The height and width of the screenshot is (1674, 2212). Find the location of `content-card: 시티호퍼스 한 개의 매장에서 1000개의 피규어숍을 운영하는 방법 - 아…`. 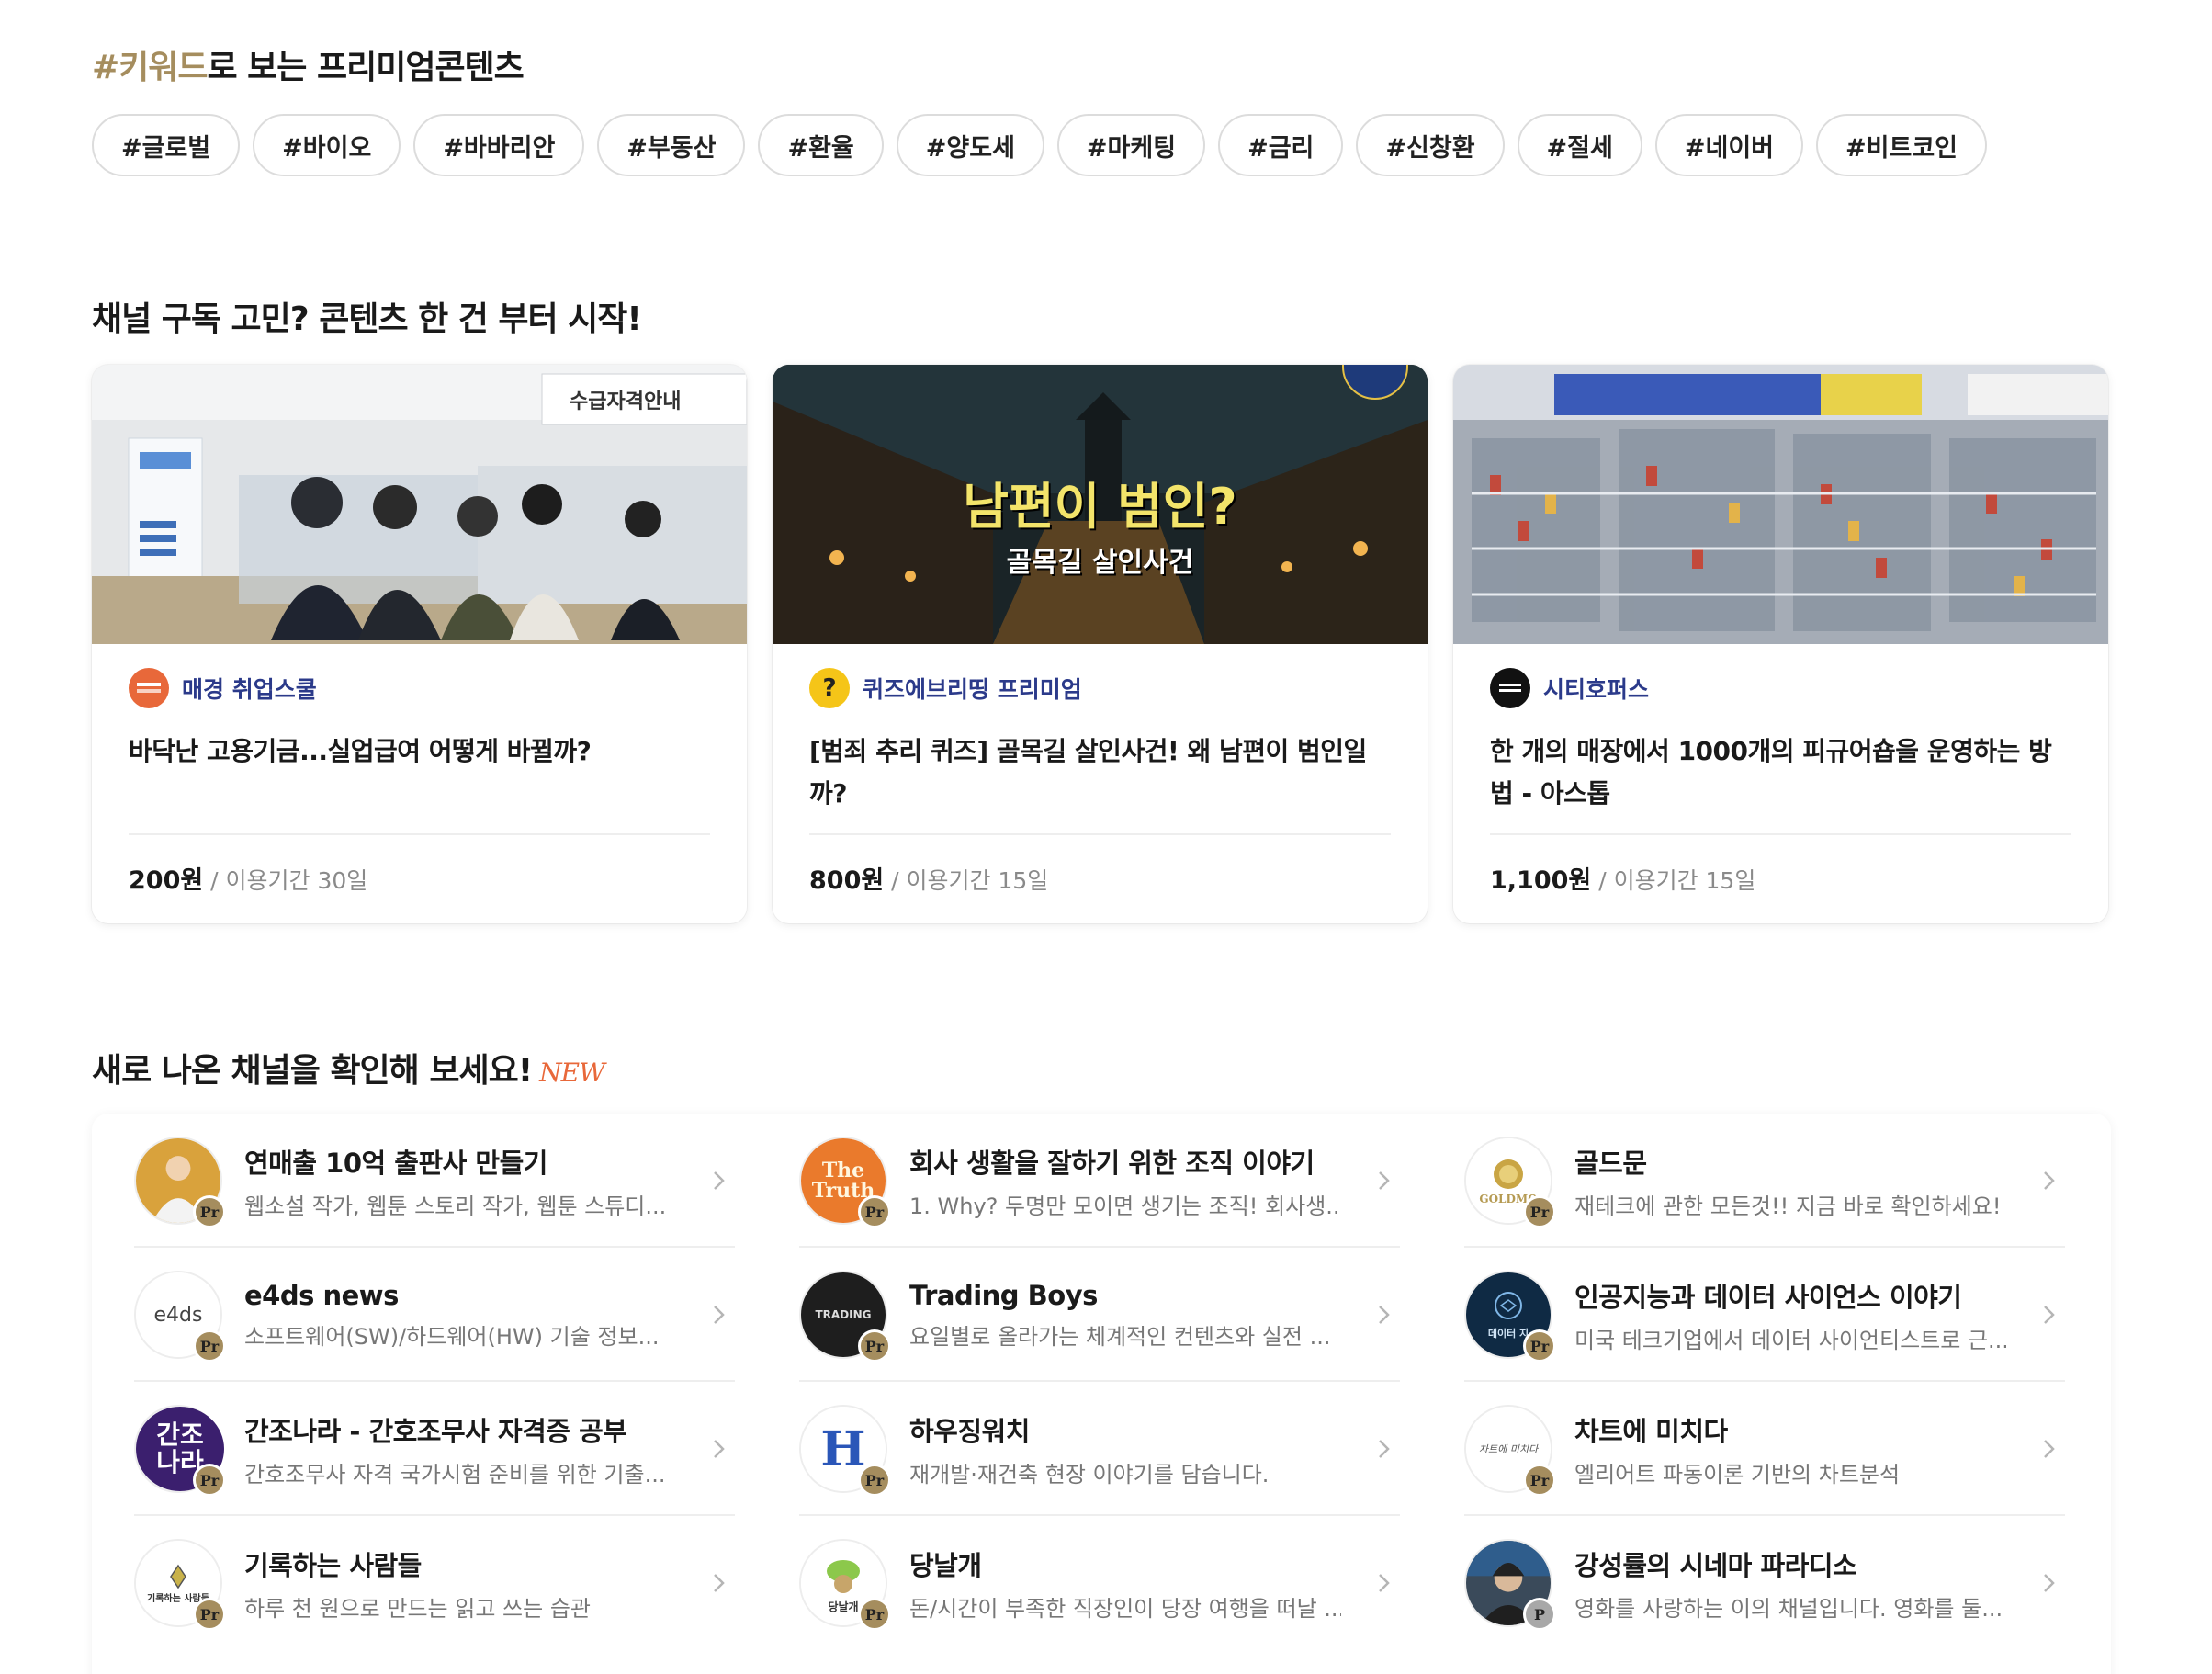

content-card: 시티호퍼스 한 개의 매장에서 1000개의 피규어숍을 운영하는 방법 - 아… is located at coordinates (1780, 644).